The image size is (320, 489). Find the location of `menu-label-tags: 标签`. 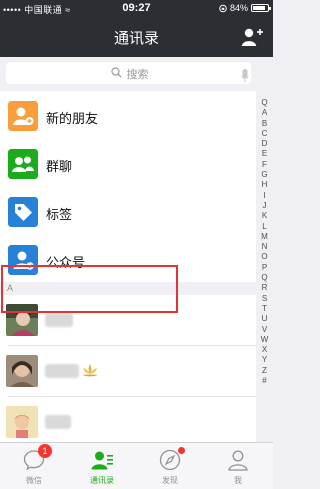

menu-label-tags: 标签 is located at coordinates (59, 214).